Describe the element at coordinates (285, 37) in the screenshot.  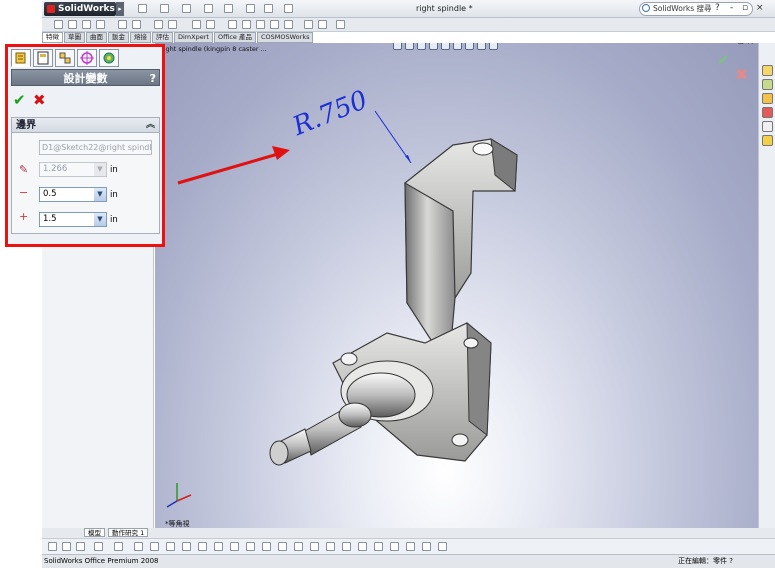
I see `tab-cosmosworks: COSMOSWorks` at that location.